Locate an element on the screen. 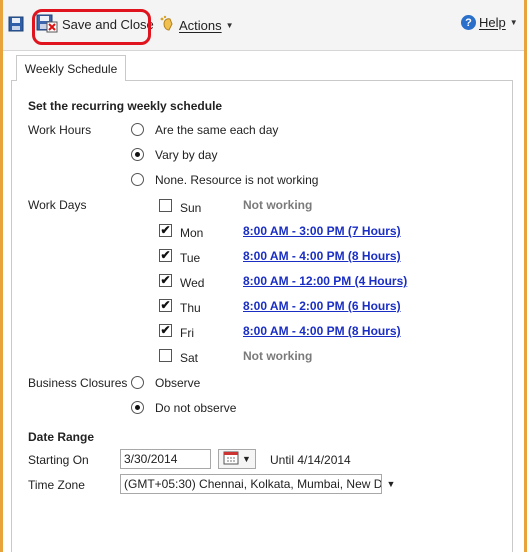 Image resolution: width=527 pixels, height=552 pixels. save-close-label: Save and Close is located at coordinates (108, 24).